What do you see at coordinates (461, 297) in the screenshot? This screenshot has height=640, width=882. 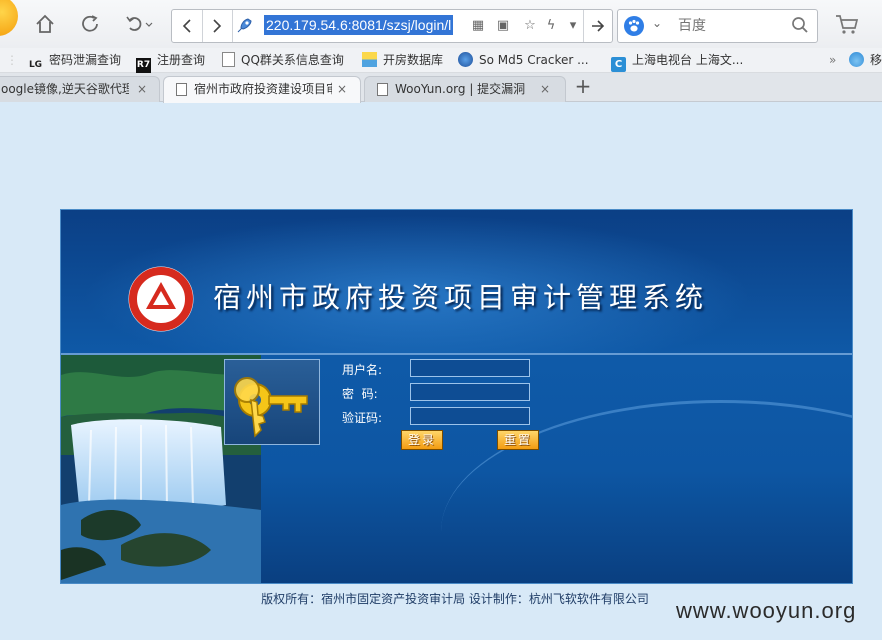 I see `system-title: 宿州市政府投资项目审计管理系统` at bounding box center [461, 297].